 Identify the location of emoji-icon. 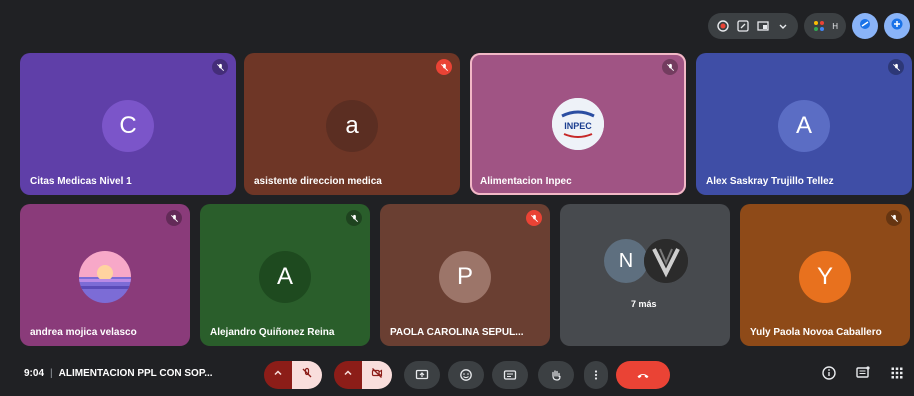
(466, 375).